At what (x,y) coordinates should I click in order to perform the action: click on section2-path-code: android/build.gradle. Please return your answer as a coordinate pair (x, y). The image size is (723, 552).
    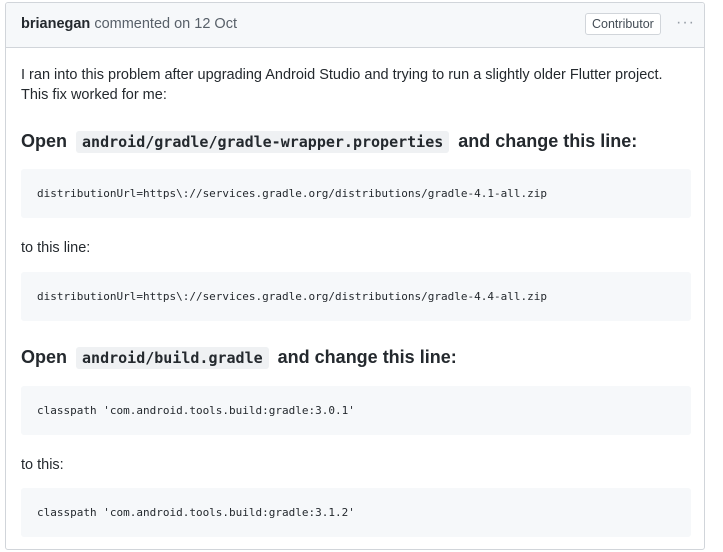
    Looking at the image, I should click on (172, 358).